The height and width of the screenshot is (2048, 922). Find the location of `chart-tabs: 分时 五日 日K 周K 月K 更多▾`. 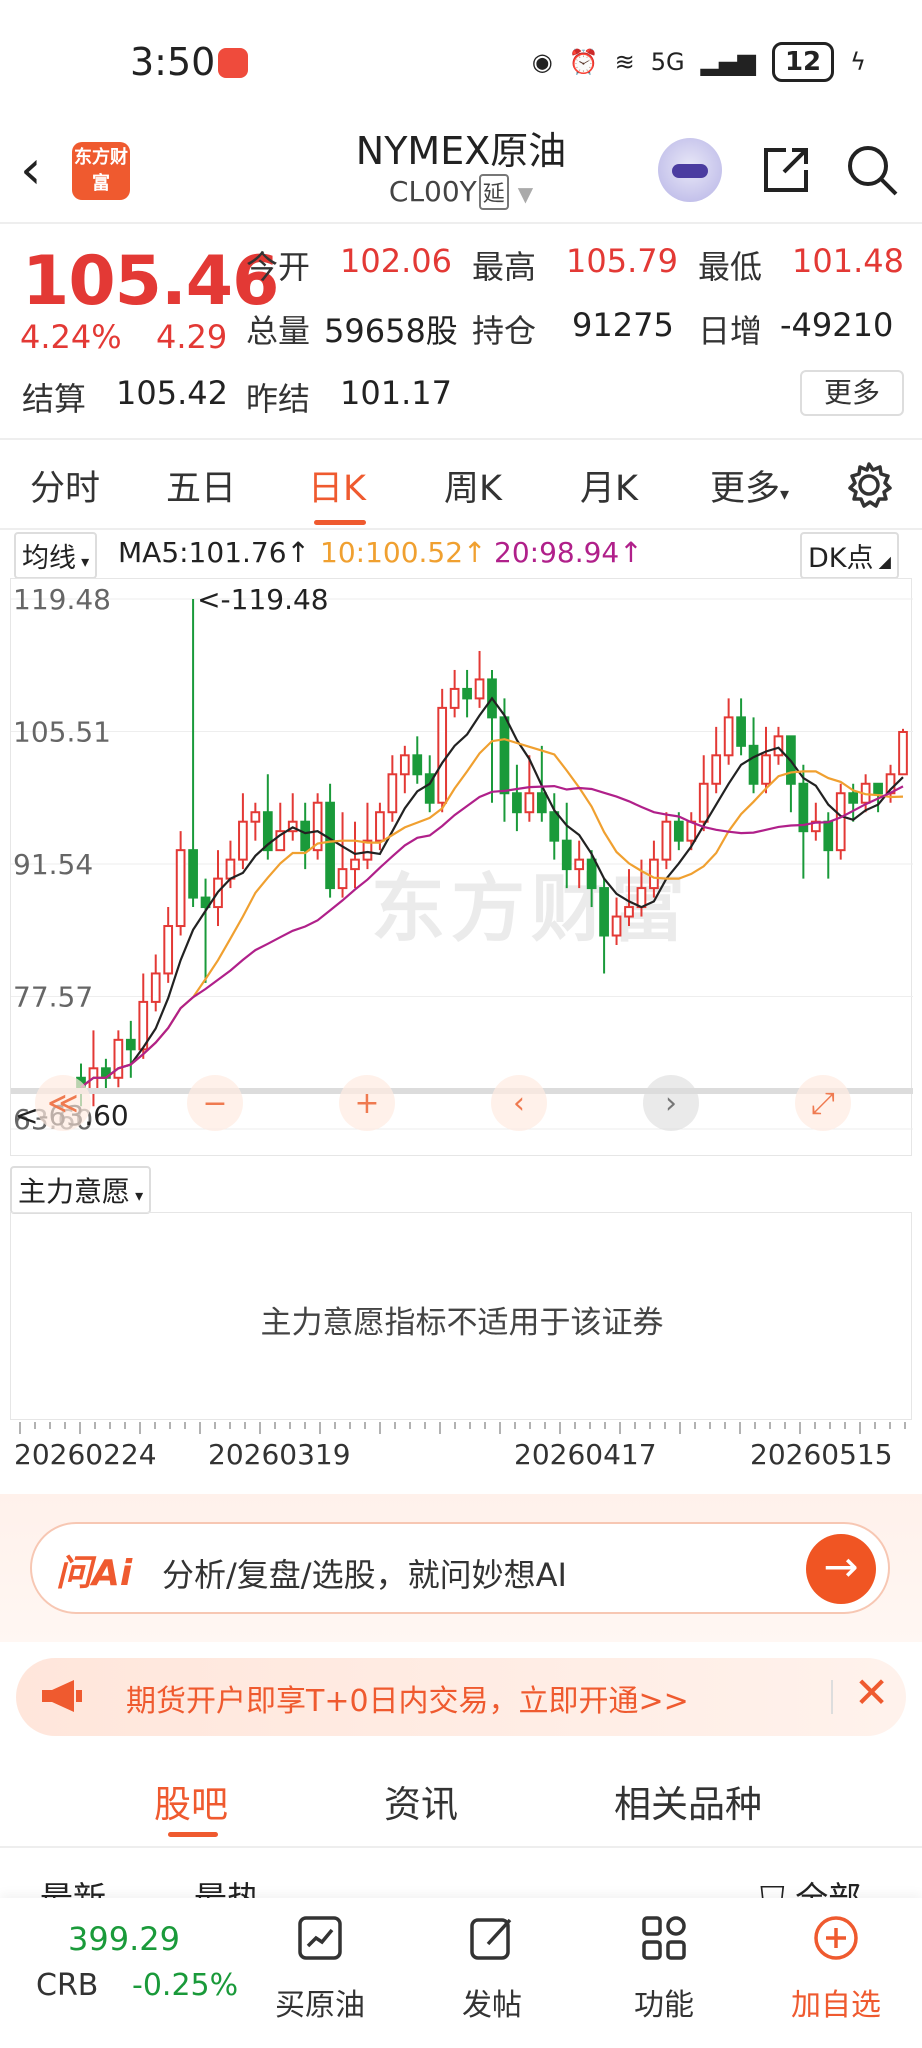

chart-tabs: 分时 五日 日K 周K 月K 更多▾ is located at coordinates (461, 488).